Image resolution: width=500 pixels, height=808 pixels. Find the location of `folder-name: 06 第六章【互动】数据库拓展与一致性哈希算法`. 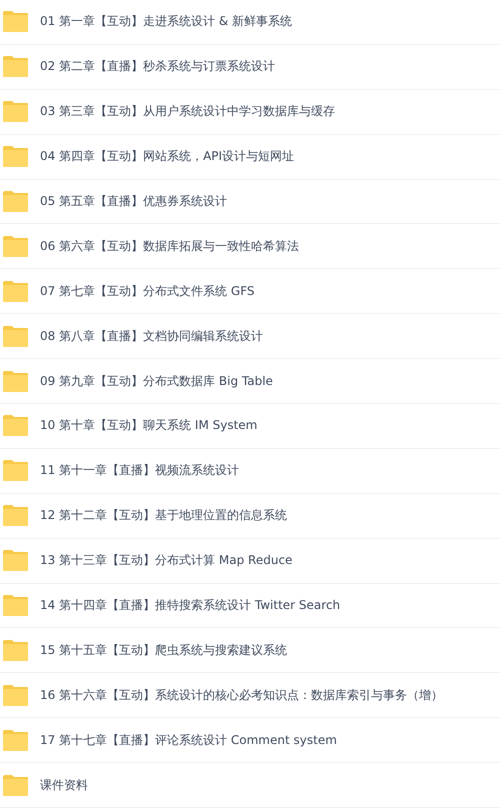

folder-name: 06 第六章【互动】数据库拓展与一致性哈希算法 is located at coordinates (170, 246).